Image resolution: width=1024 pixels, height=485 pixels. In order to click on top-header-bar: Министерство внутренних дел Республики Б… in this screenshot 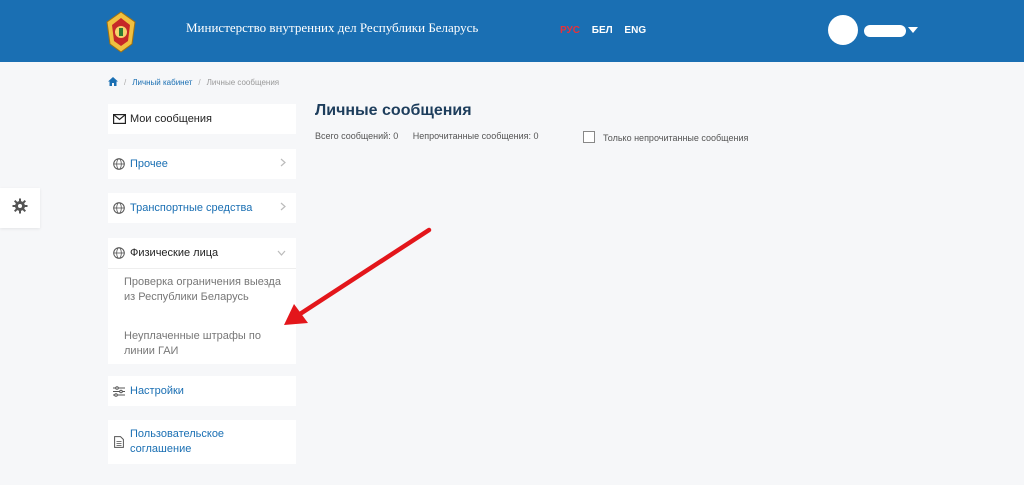, I will do `click(512, 31)`.